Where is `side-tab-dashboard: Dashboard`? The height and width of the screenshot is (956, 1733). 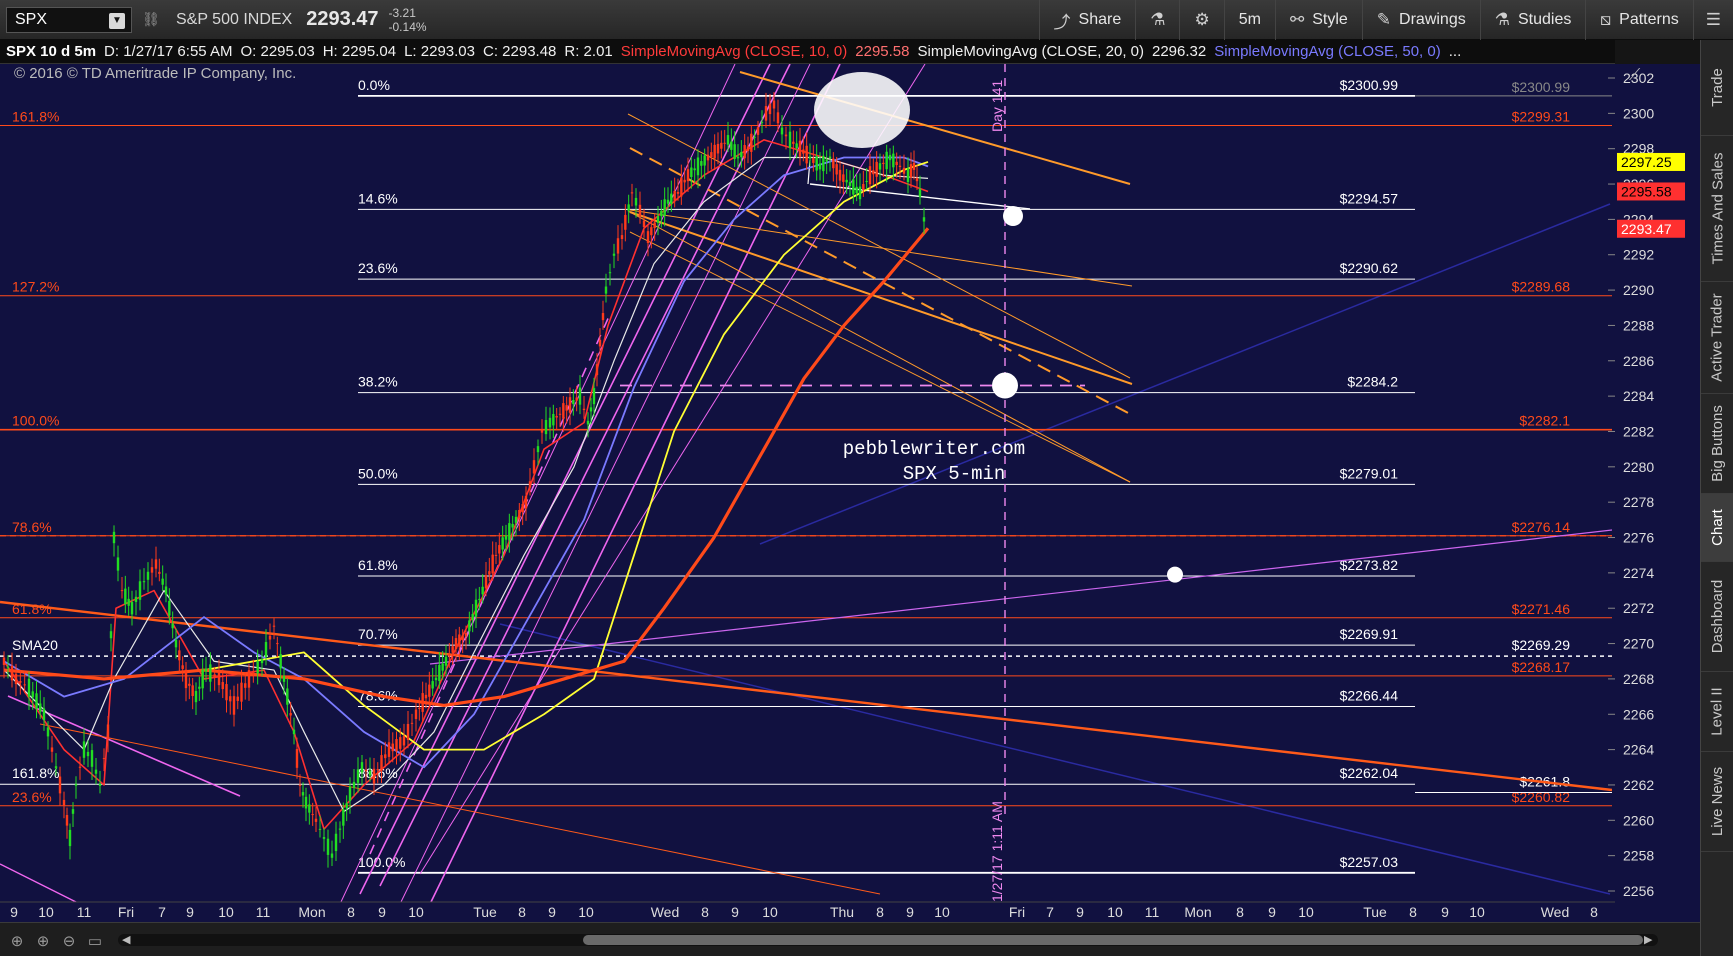
side-tab-dashboard: Dashboard is located at coordinates (1717, 617).